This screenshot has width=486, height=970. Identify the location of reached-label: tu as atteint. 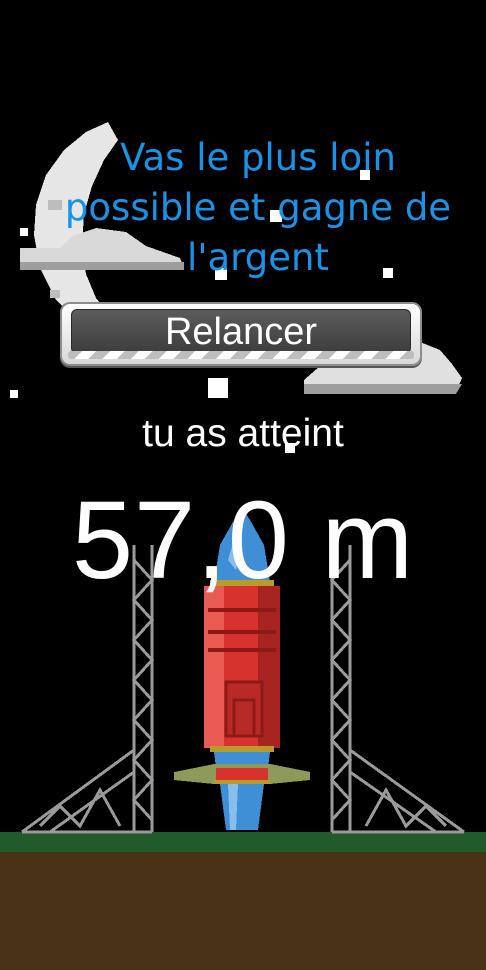
(243, 433).